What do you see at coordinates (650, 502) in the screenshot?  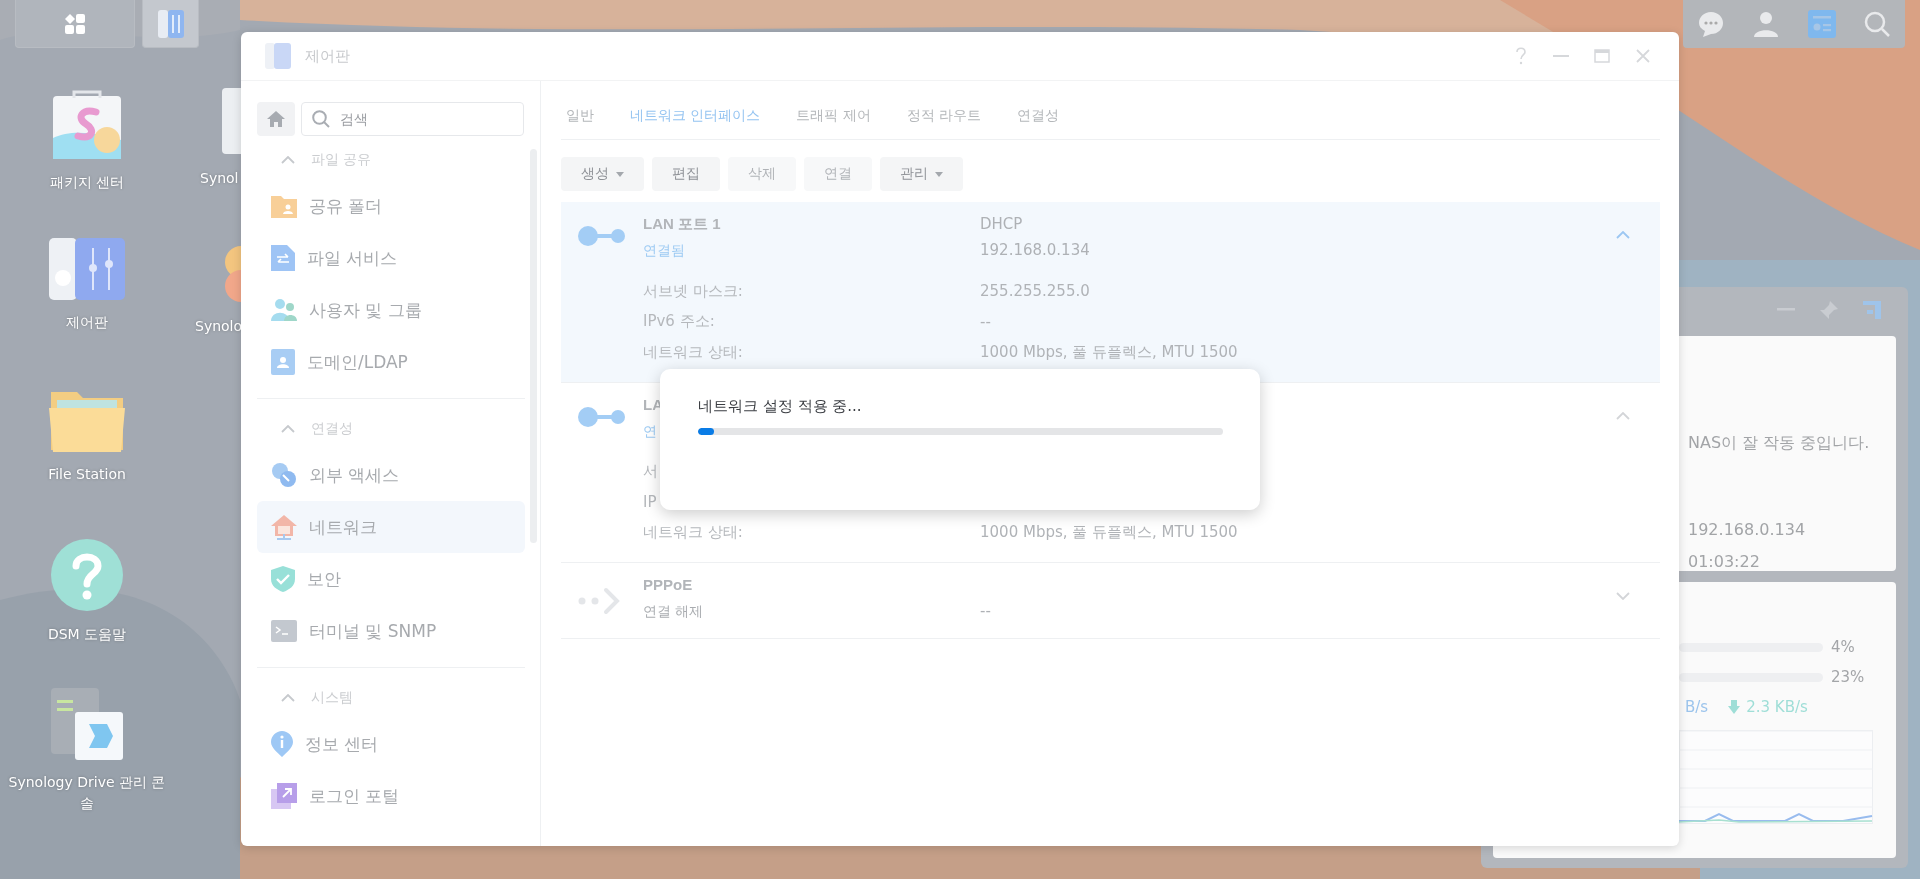 I see `detail-label: IP` at bounding box center [650, 502].